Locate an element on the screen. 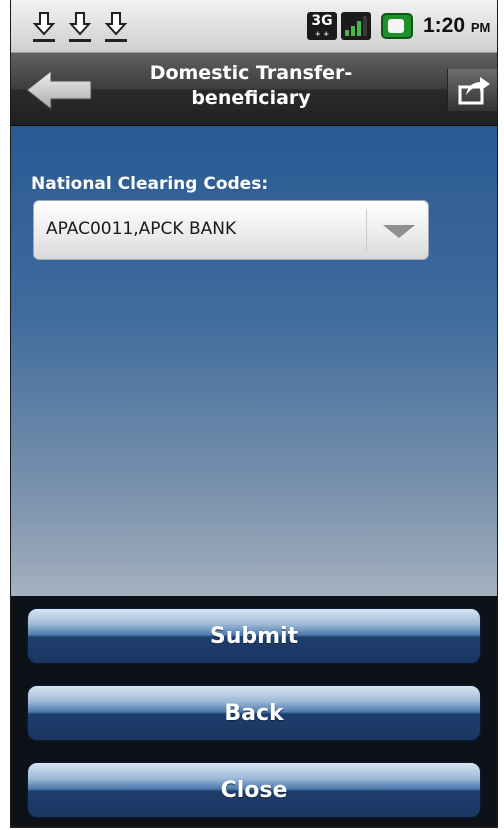 Image resolution: width=504 pixels, height=830 pixels. back-button: Back is located at coordinates (254, 713).